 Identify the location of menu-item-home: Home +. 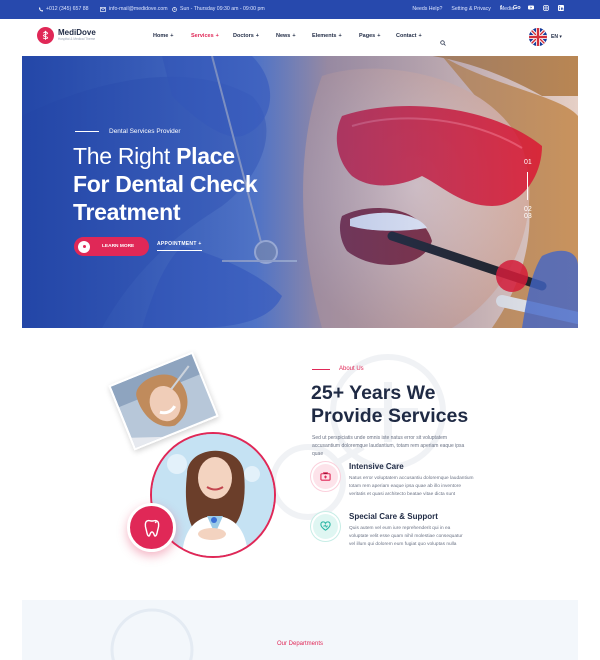
(172, 36).